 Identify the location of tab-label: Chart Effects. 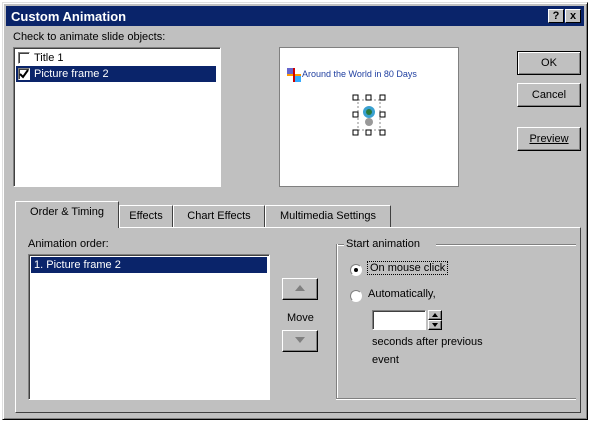
(219, 216).